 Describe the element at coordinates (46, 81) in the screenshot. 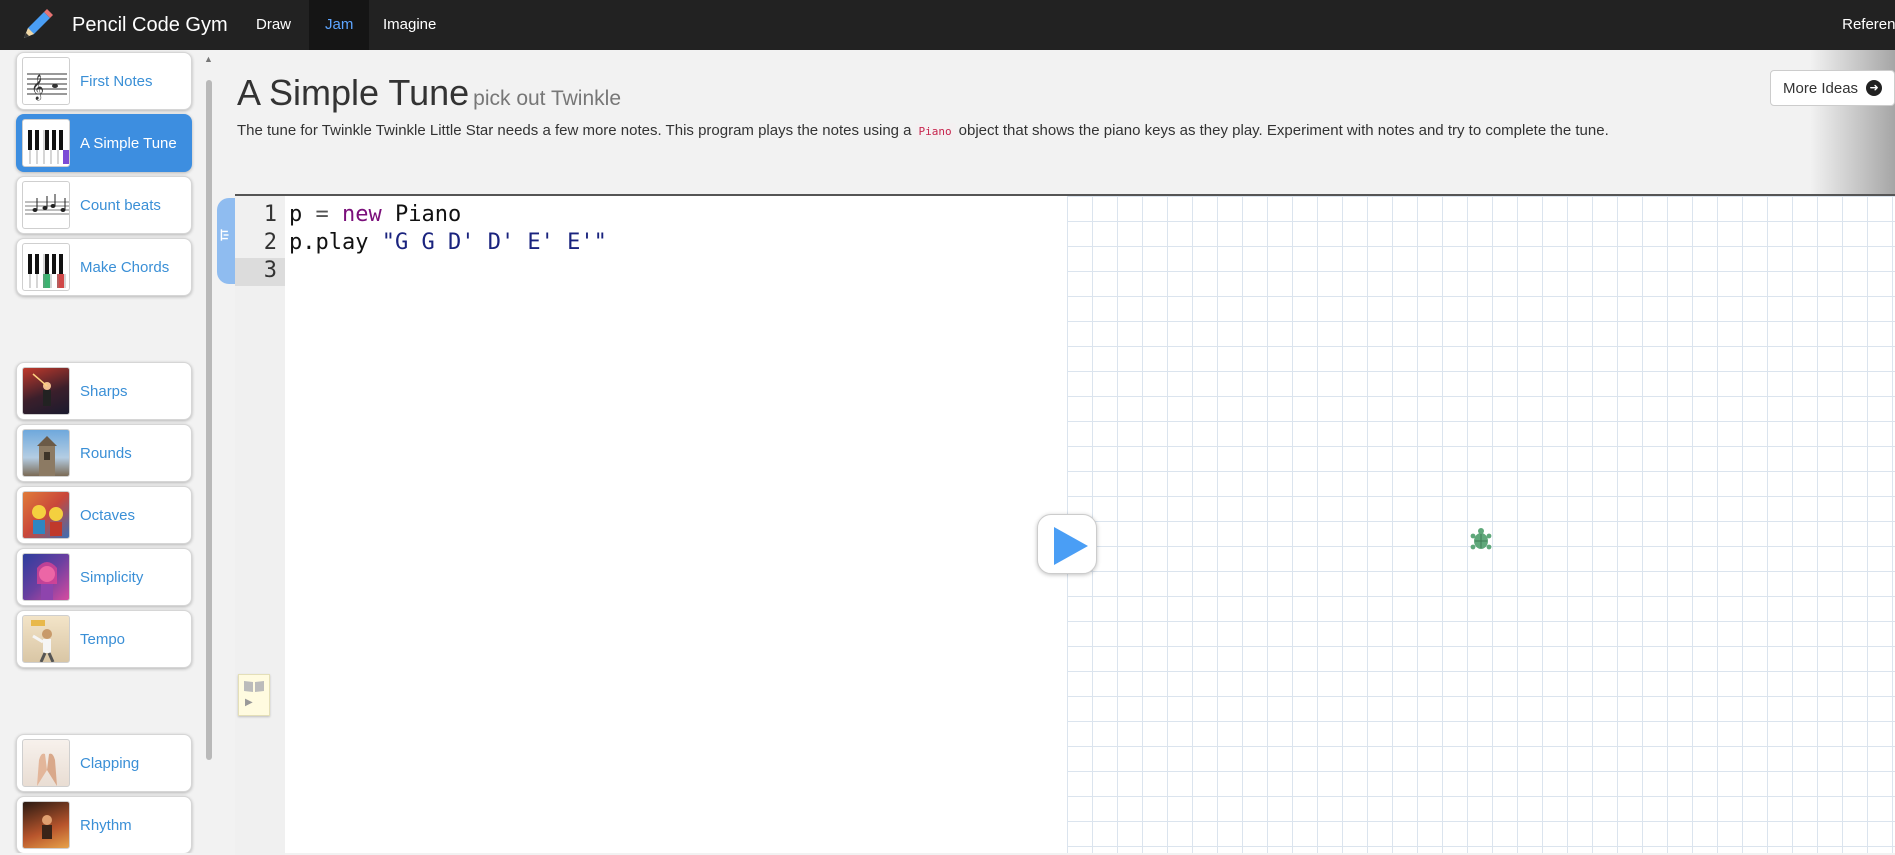

I see `sheet-music-thumb: 𝄞` at that location.